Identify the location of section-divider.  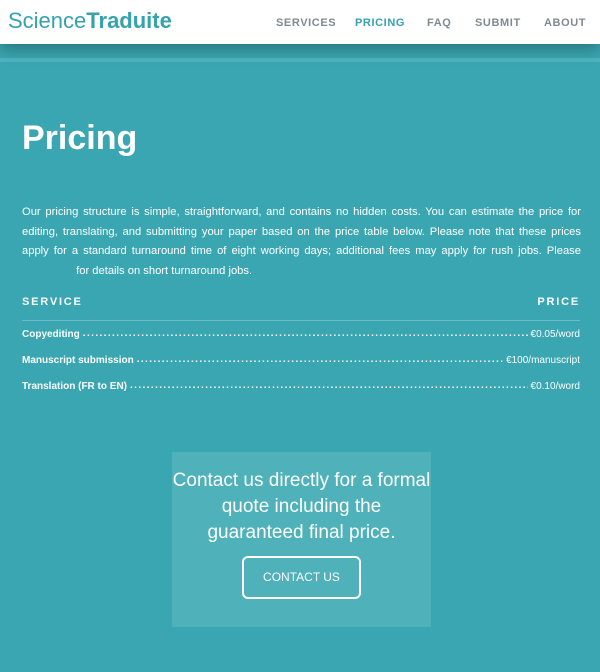
(300, 60).